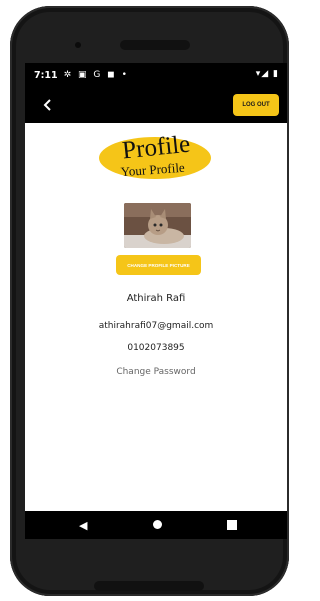 The image size is (320, 601). What do you see at coordinates (83, 525) in the screenshot?
I see `nav-back-icon: ◀` at bounding box center [83, 525].